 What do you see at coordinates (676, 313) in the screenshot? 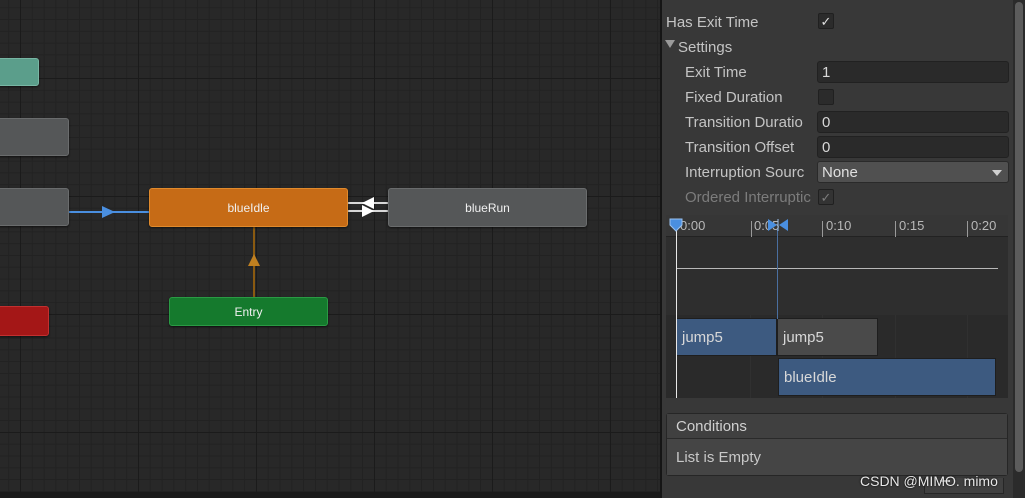
I see `playhead-line` at bounding box center [676, 313].